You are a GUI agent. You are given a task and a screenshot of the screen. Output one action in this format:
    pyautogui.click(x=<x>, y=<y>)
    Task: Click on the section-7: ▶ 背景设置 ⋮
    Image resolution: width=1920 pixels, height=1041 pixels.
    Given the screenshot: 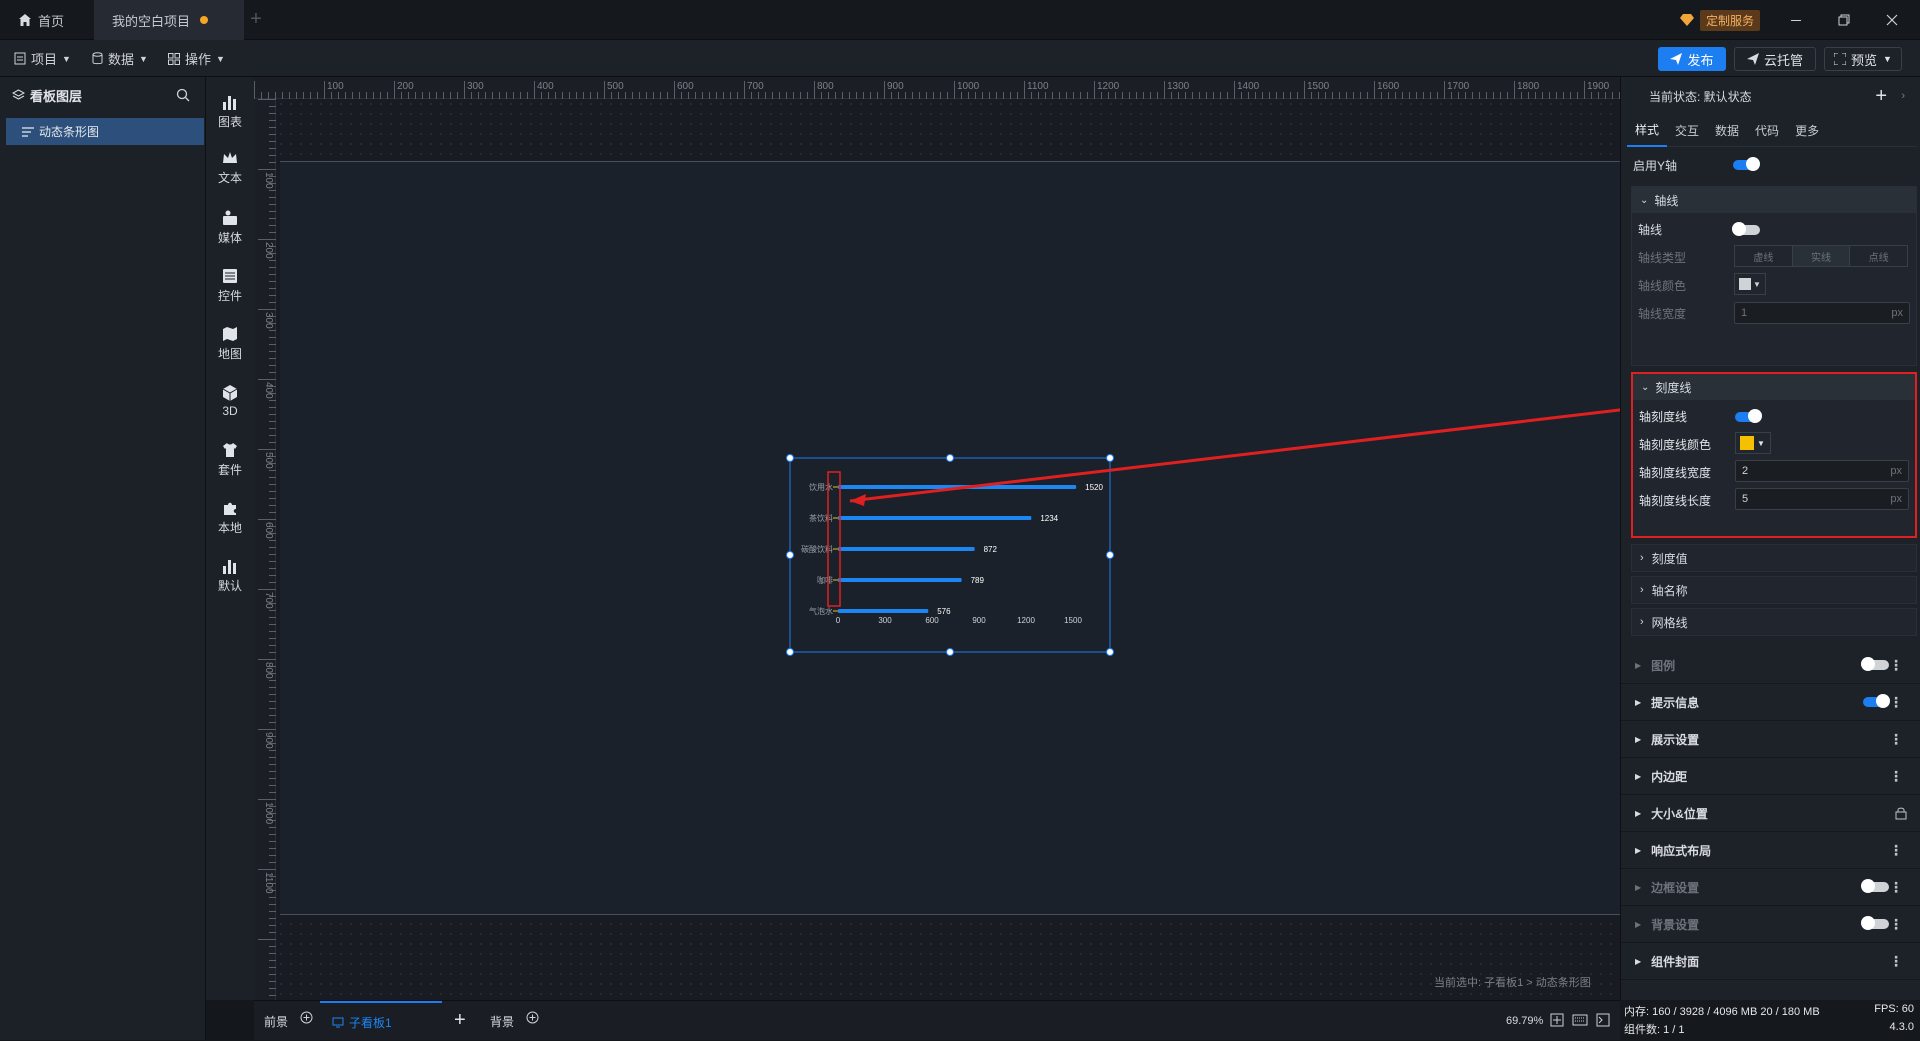 What is the action you would take?
    pyautogui.click(x=1770, y=924)
    